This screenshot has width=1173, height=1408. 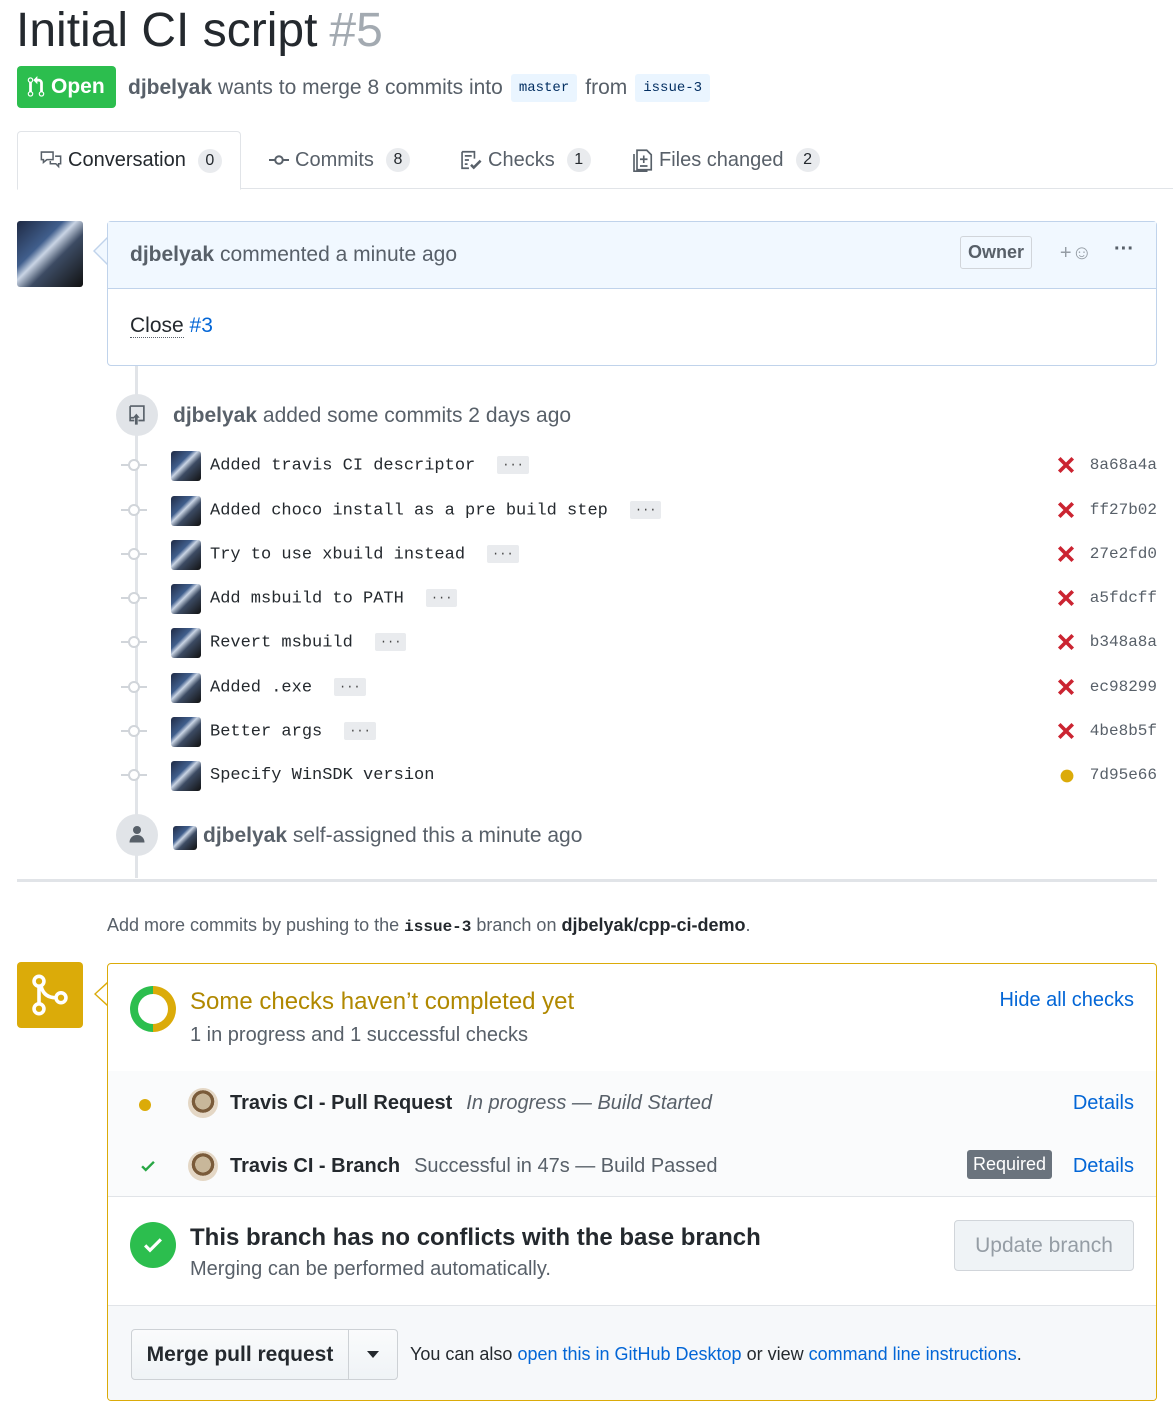 I want to click on comment-more-icon: ···, so click(x=1124, y=249).